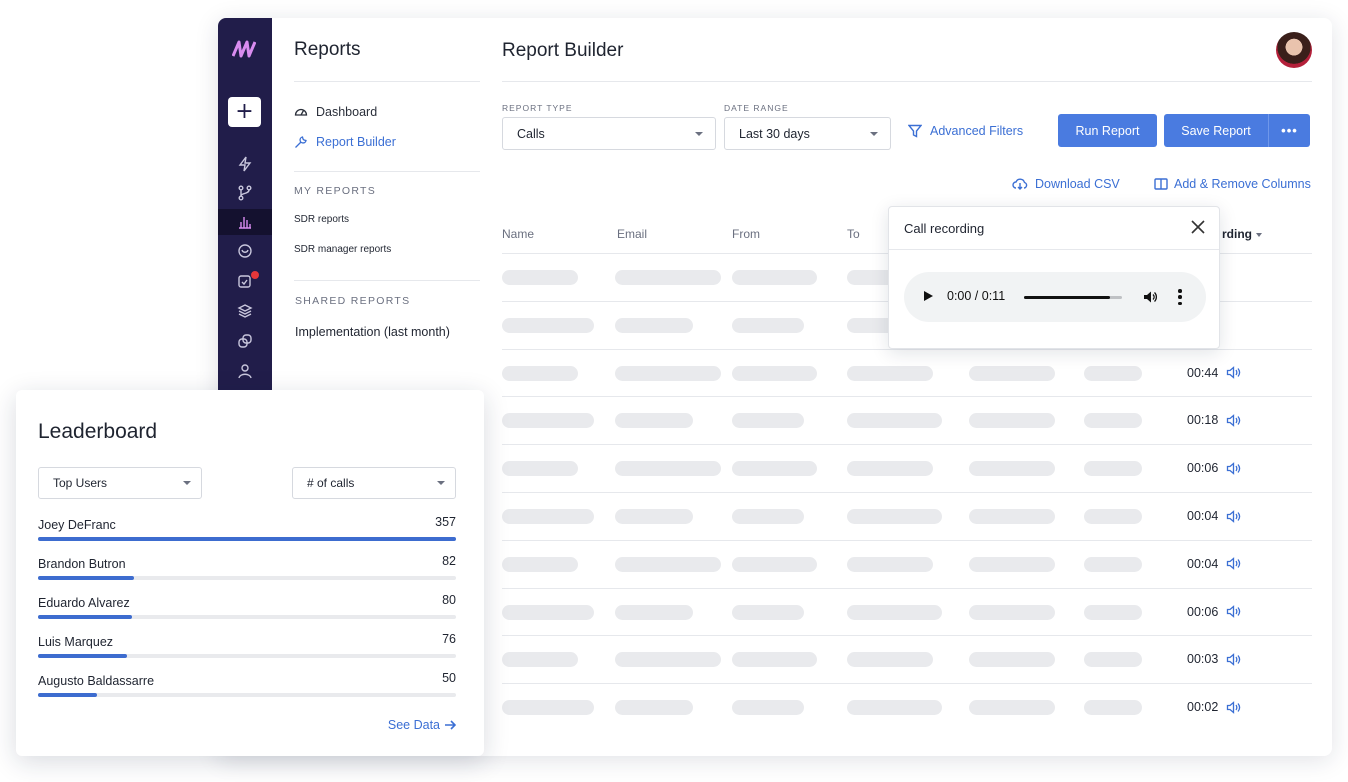  What do you see at coordinates (928, 296) in the screenshot?
I see `play-icon` at bounding box center [928, 296].